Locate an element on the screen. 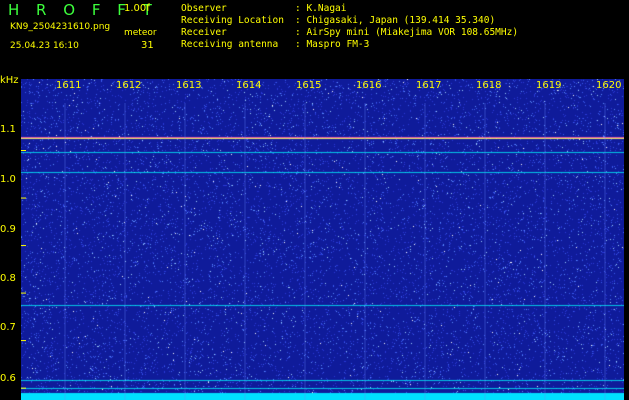 The image size is (629, 400). info-key: Receiver is located at coordinates (204, 32).